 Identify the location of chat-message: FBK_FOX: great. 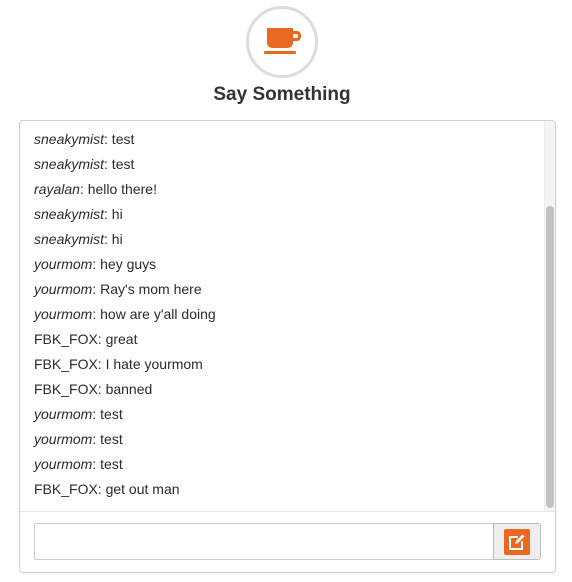
(86, 339).